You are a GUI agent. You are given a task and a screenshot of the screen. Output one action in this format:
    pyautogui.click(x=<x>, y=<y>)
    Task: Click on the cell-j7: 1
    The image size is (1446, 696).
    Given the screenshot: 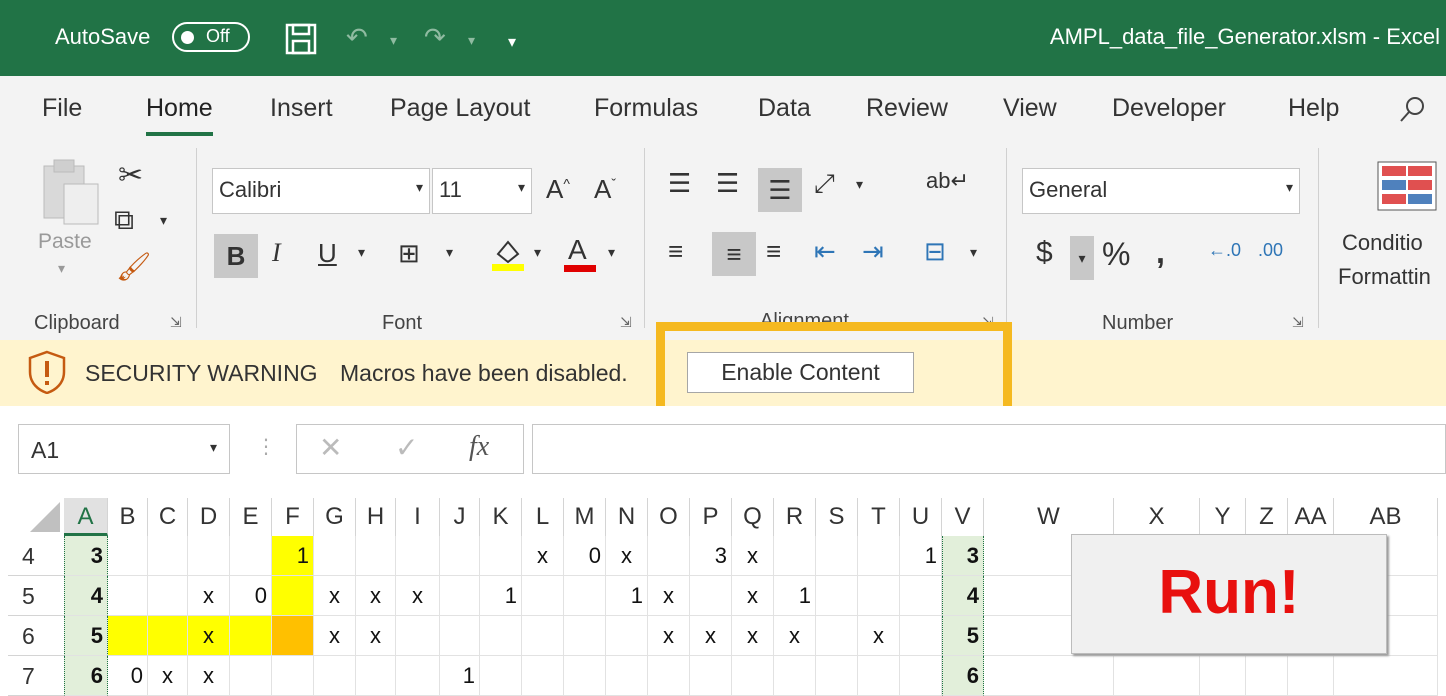 What is the action you would take?
    pyautogui.click(x=460, y=676)
    